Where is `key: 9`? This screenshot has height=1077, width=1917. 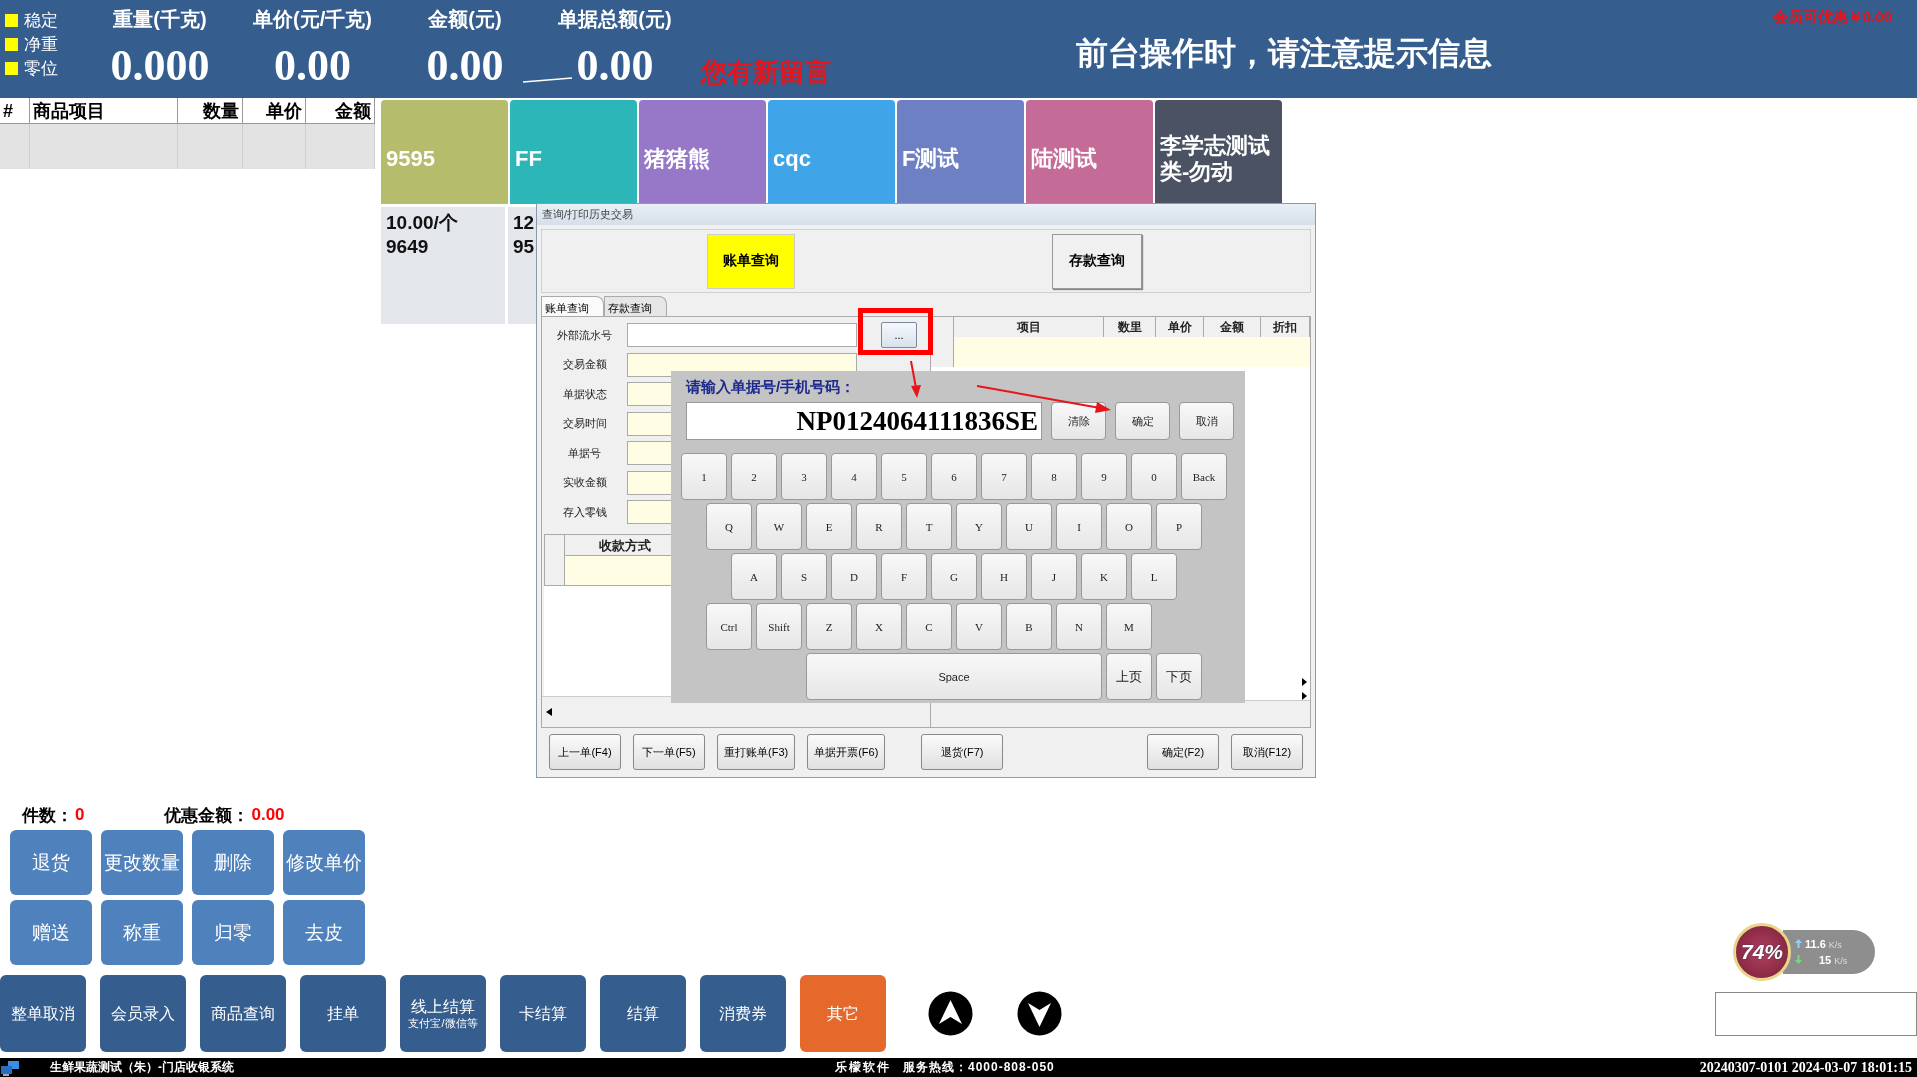
key: 9 is located at coordinates (1104, 476).